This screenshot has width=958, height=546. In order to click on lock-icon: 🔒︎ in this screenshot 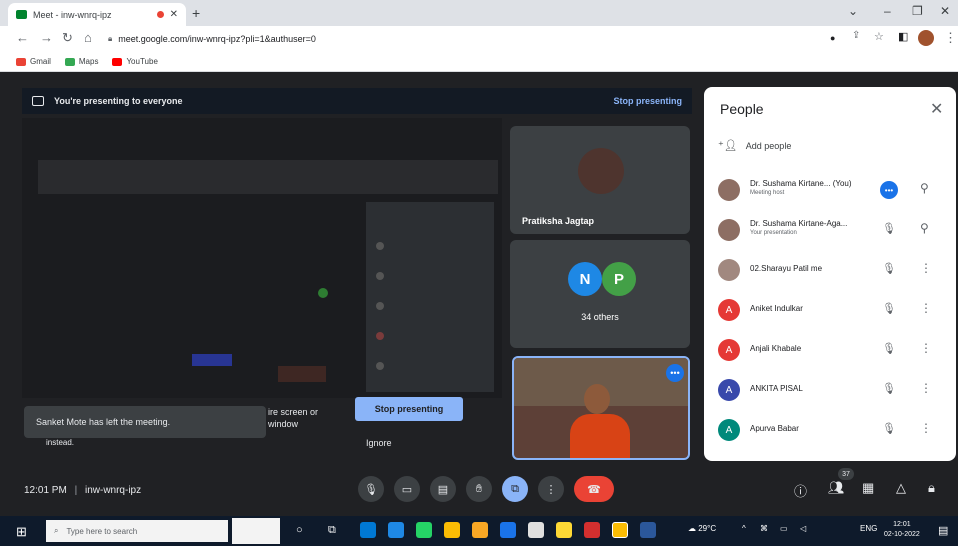, I will do `click(110, 38)`.